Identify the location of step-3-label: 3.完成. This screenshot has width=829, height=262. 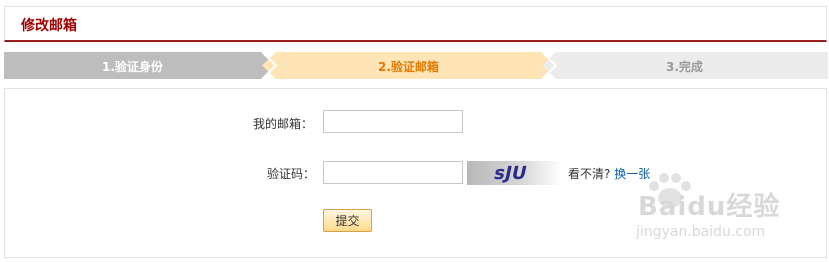
(684, 67).